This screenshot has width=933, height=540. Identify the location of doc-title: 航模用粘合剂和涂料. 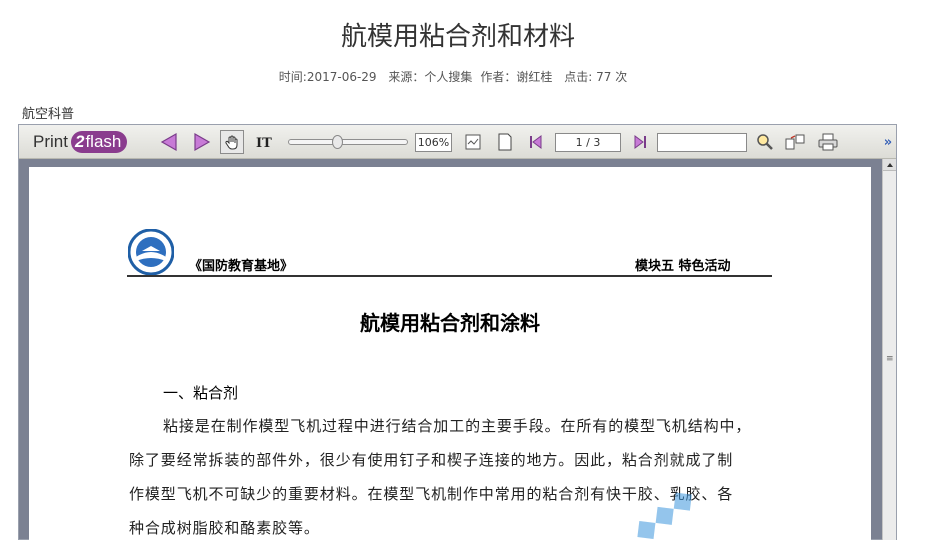
(450, 323).